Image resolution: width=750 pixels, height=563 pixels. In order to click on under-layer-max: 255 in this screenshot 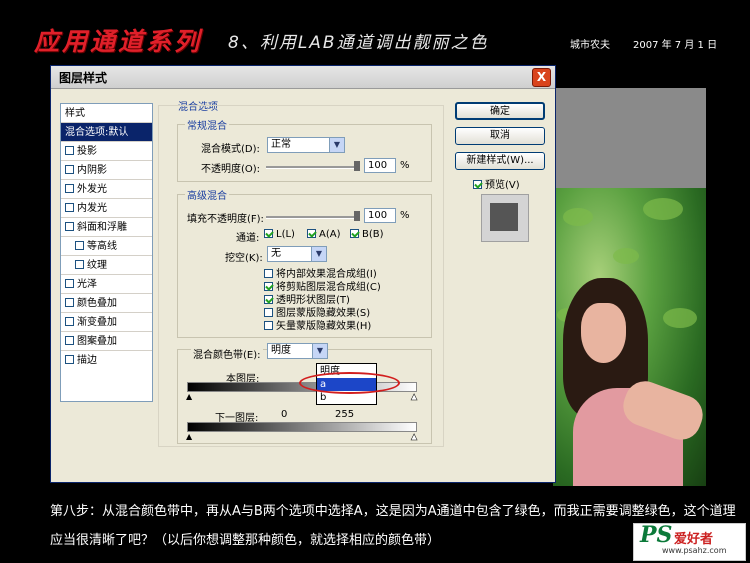, I will do `click(345, 414)`.